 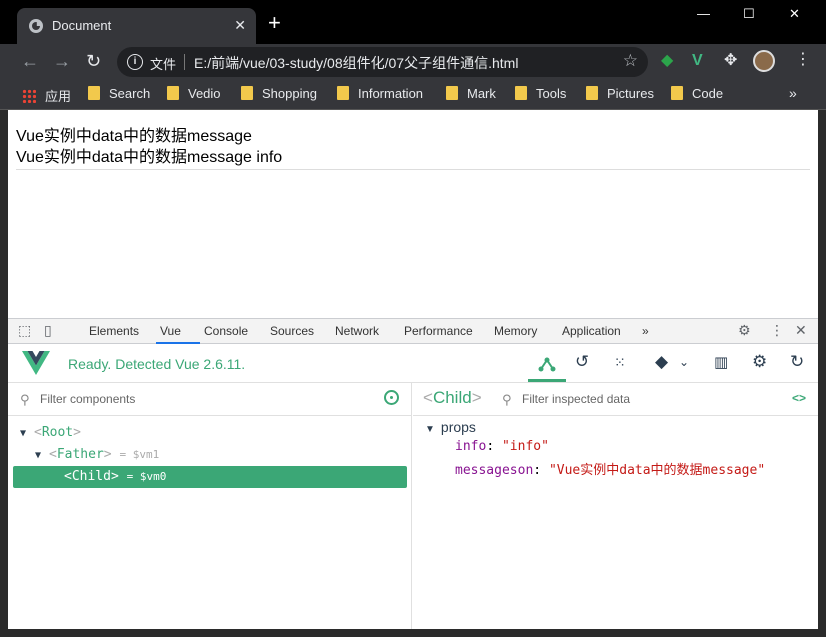 What do you see at coordinates (481, 93) in the screenshot?
I see `bookmark-label: Mark` at bounding box center [481, 93].